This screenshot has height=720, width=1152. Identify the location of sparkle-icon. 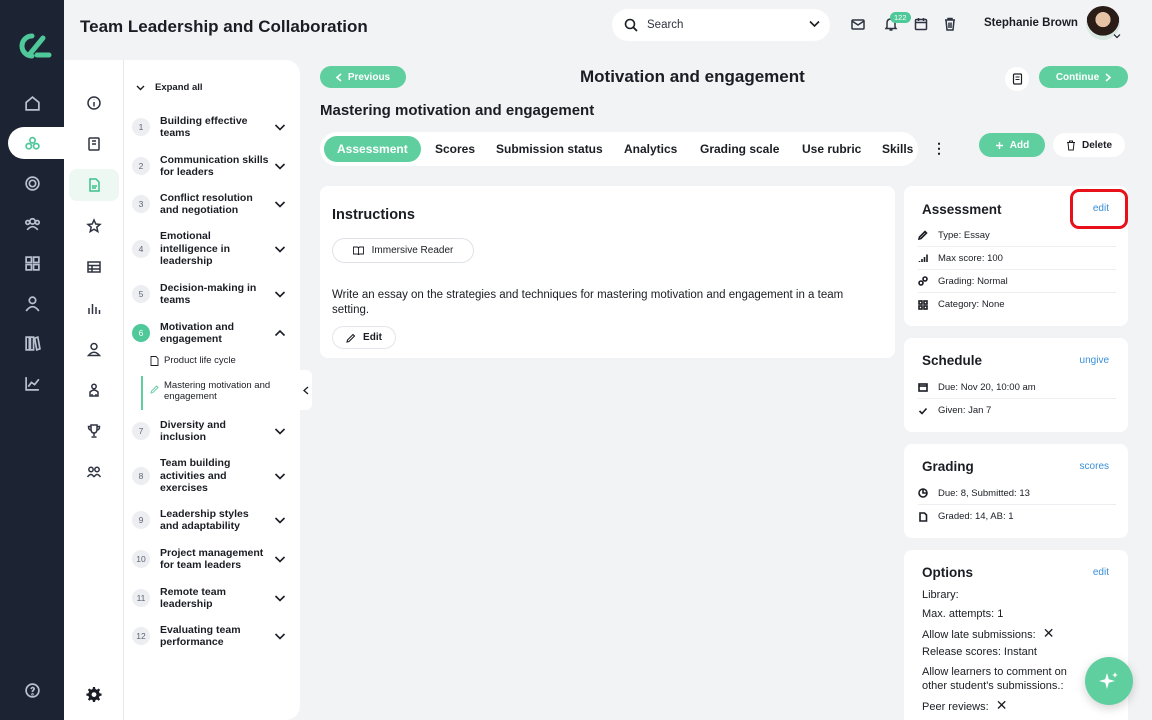
(1108, 680).